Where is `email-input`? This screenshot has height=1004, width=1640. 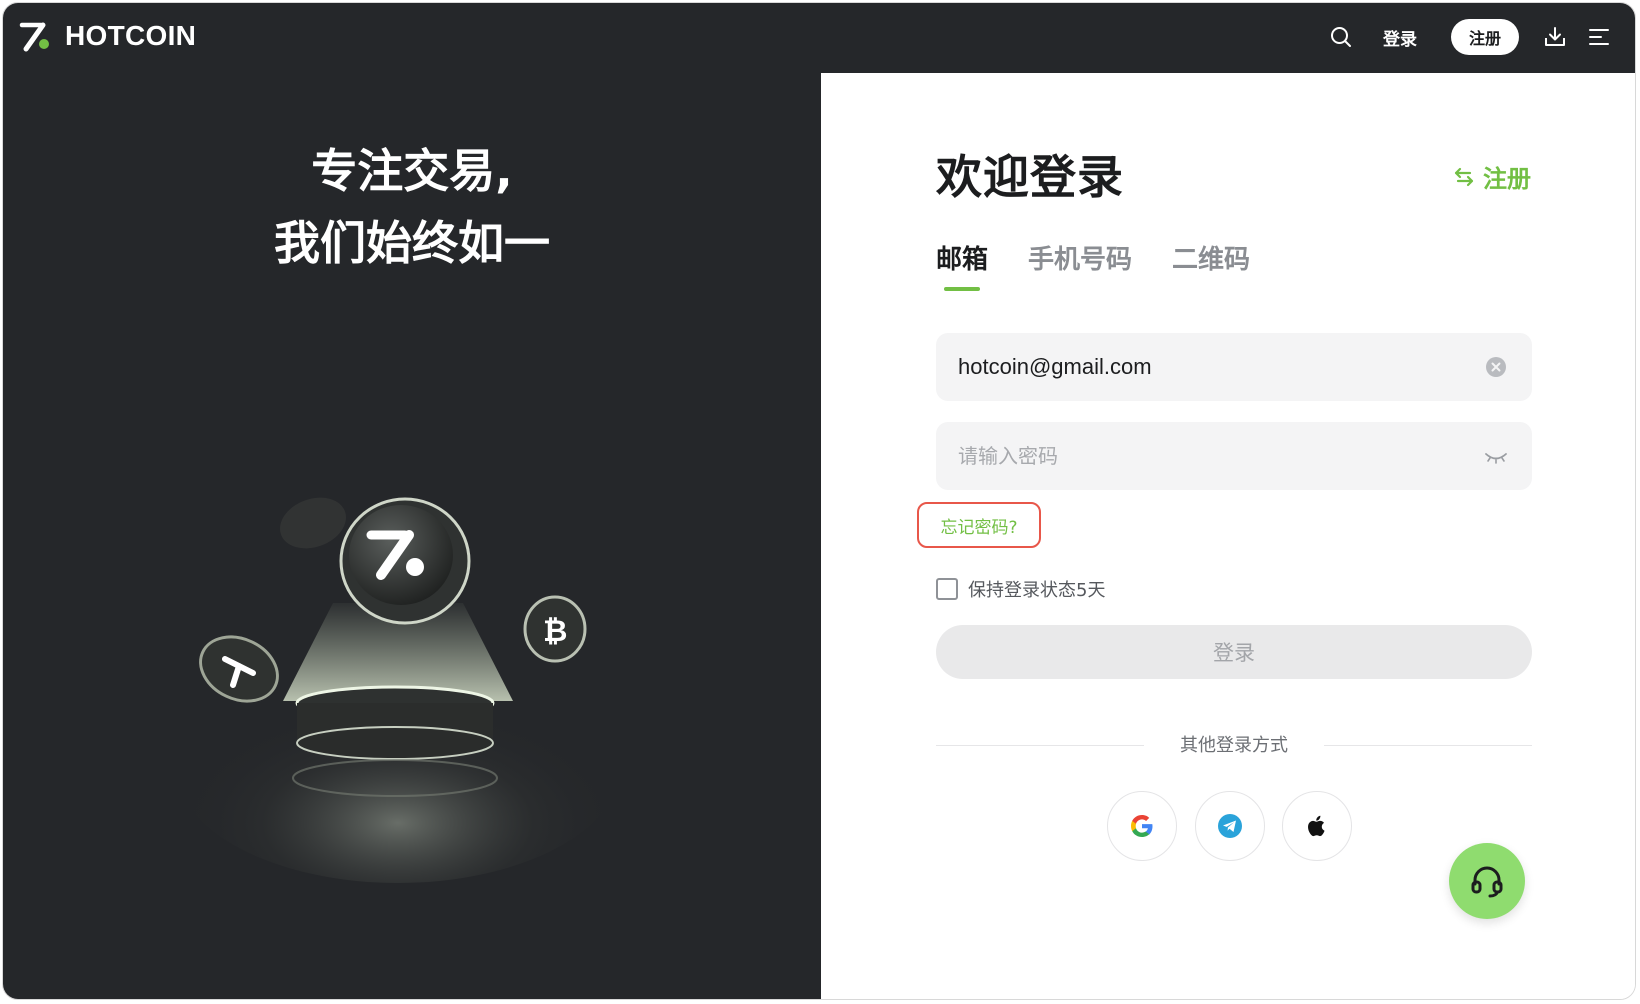 email-input is located at coordinates (1220, 367).